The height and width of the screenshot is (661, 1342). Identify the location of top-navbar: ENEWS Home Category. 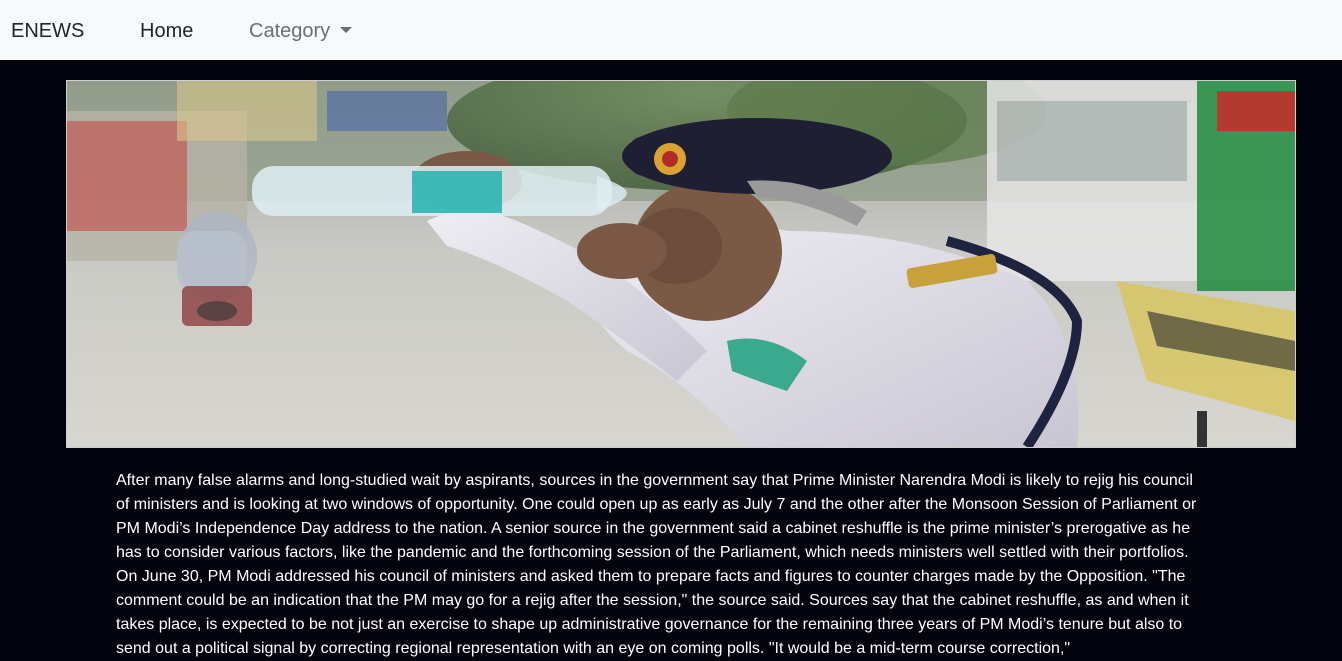
(671, 30).